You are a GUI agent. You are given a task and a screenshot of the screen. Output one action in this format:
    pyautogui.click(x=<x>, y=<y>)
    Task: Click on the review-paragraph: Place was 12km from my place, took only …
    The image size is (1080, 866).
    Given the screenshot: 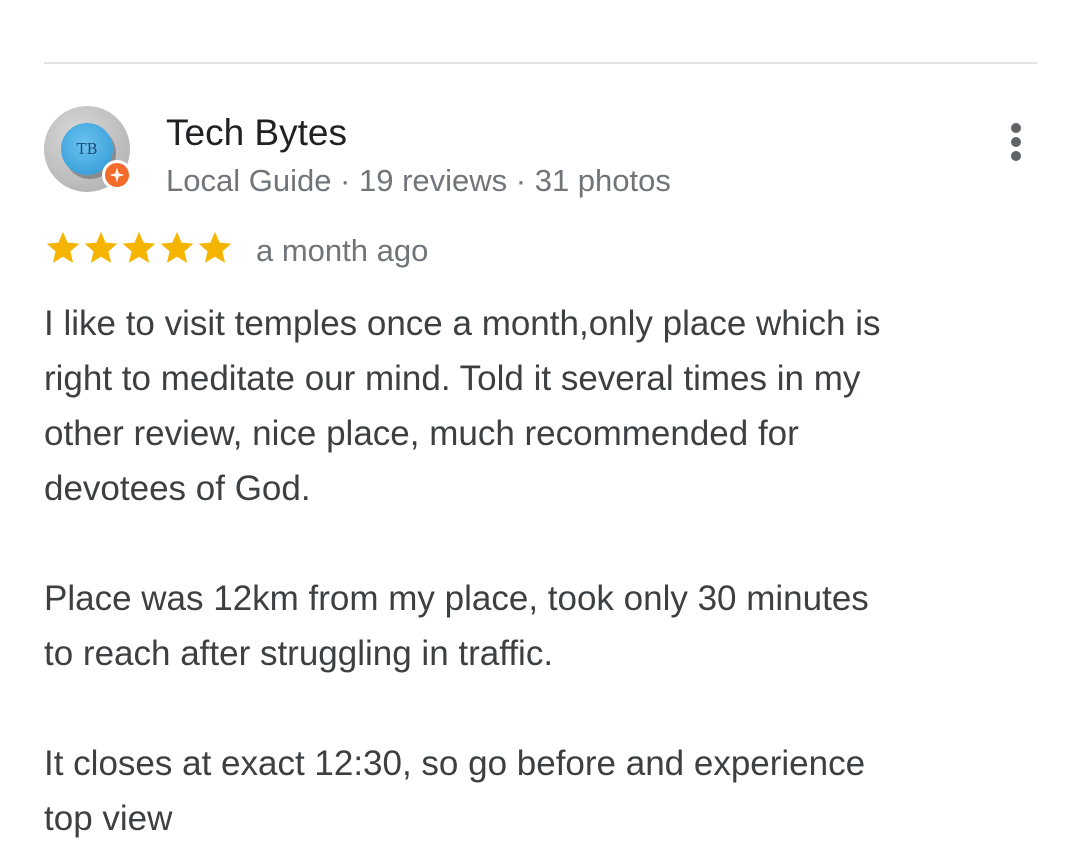 What is the action you would take?
    pyautogui.click(x=456, y=626)
    